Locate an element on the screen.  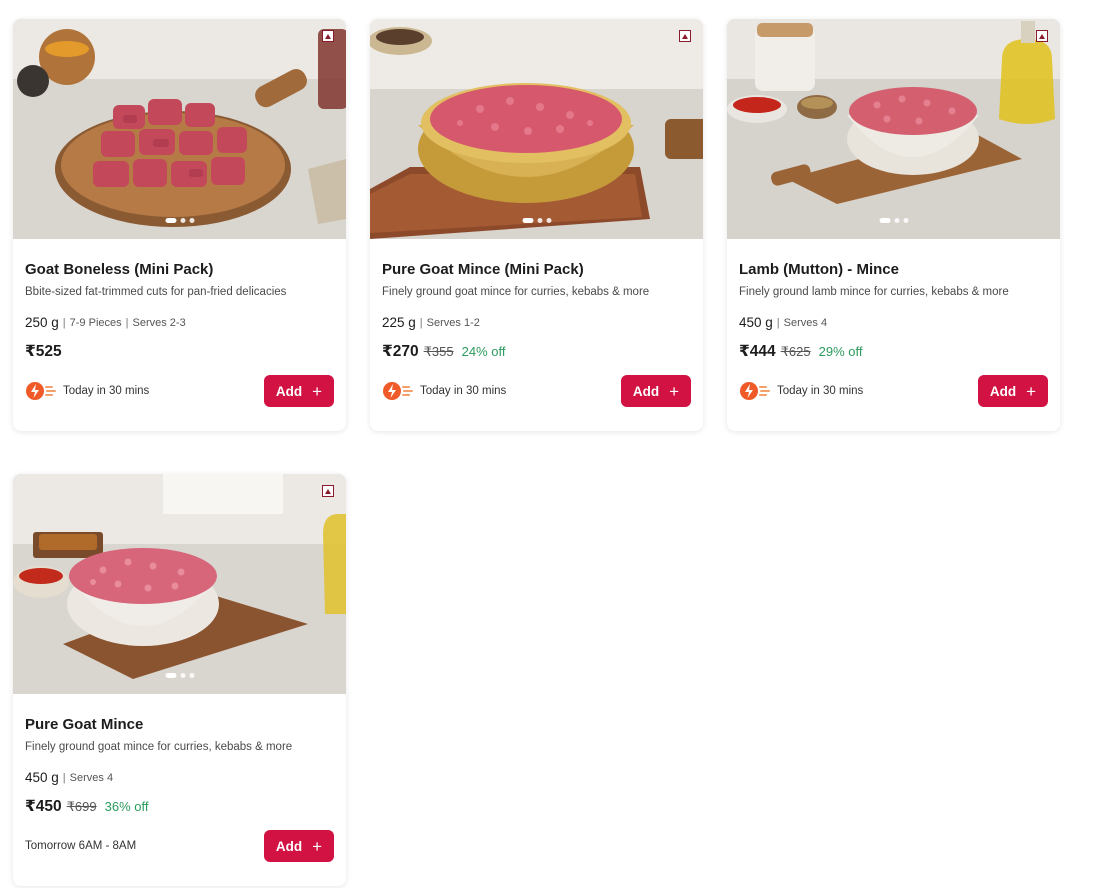
price-row: ₹270 ₹355 24% off is located at coordinates (536, 352).